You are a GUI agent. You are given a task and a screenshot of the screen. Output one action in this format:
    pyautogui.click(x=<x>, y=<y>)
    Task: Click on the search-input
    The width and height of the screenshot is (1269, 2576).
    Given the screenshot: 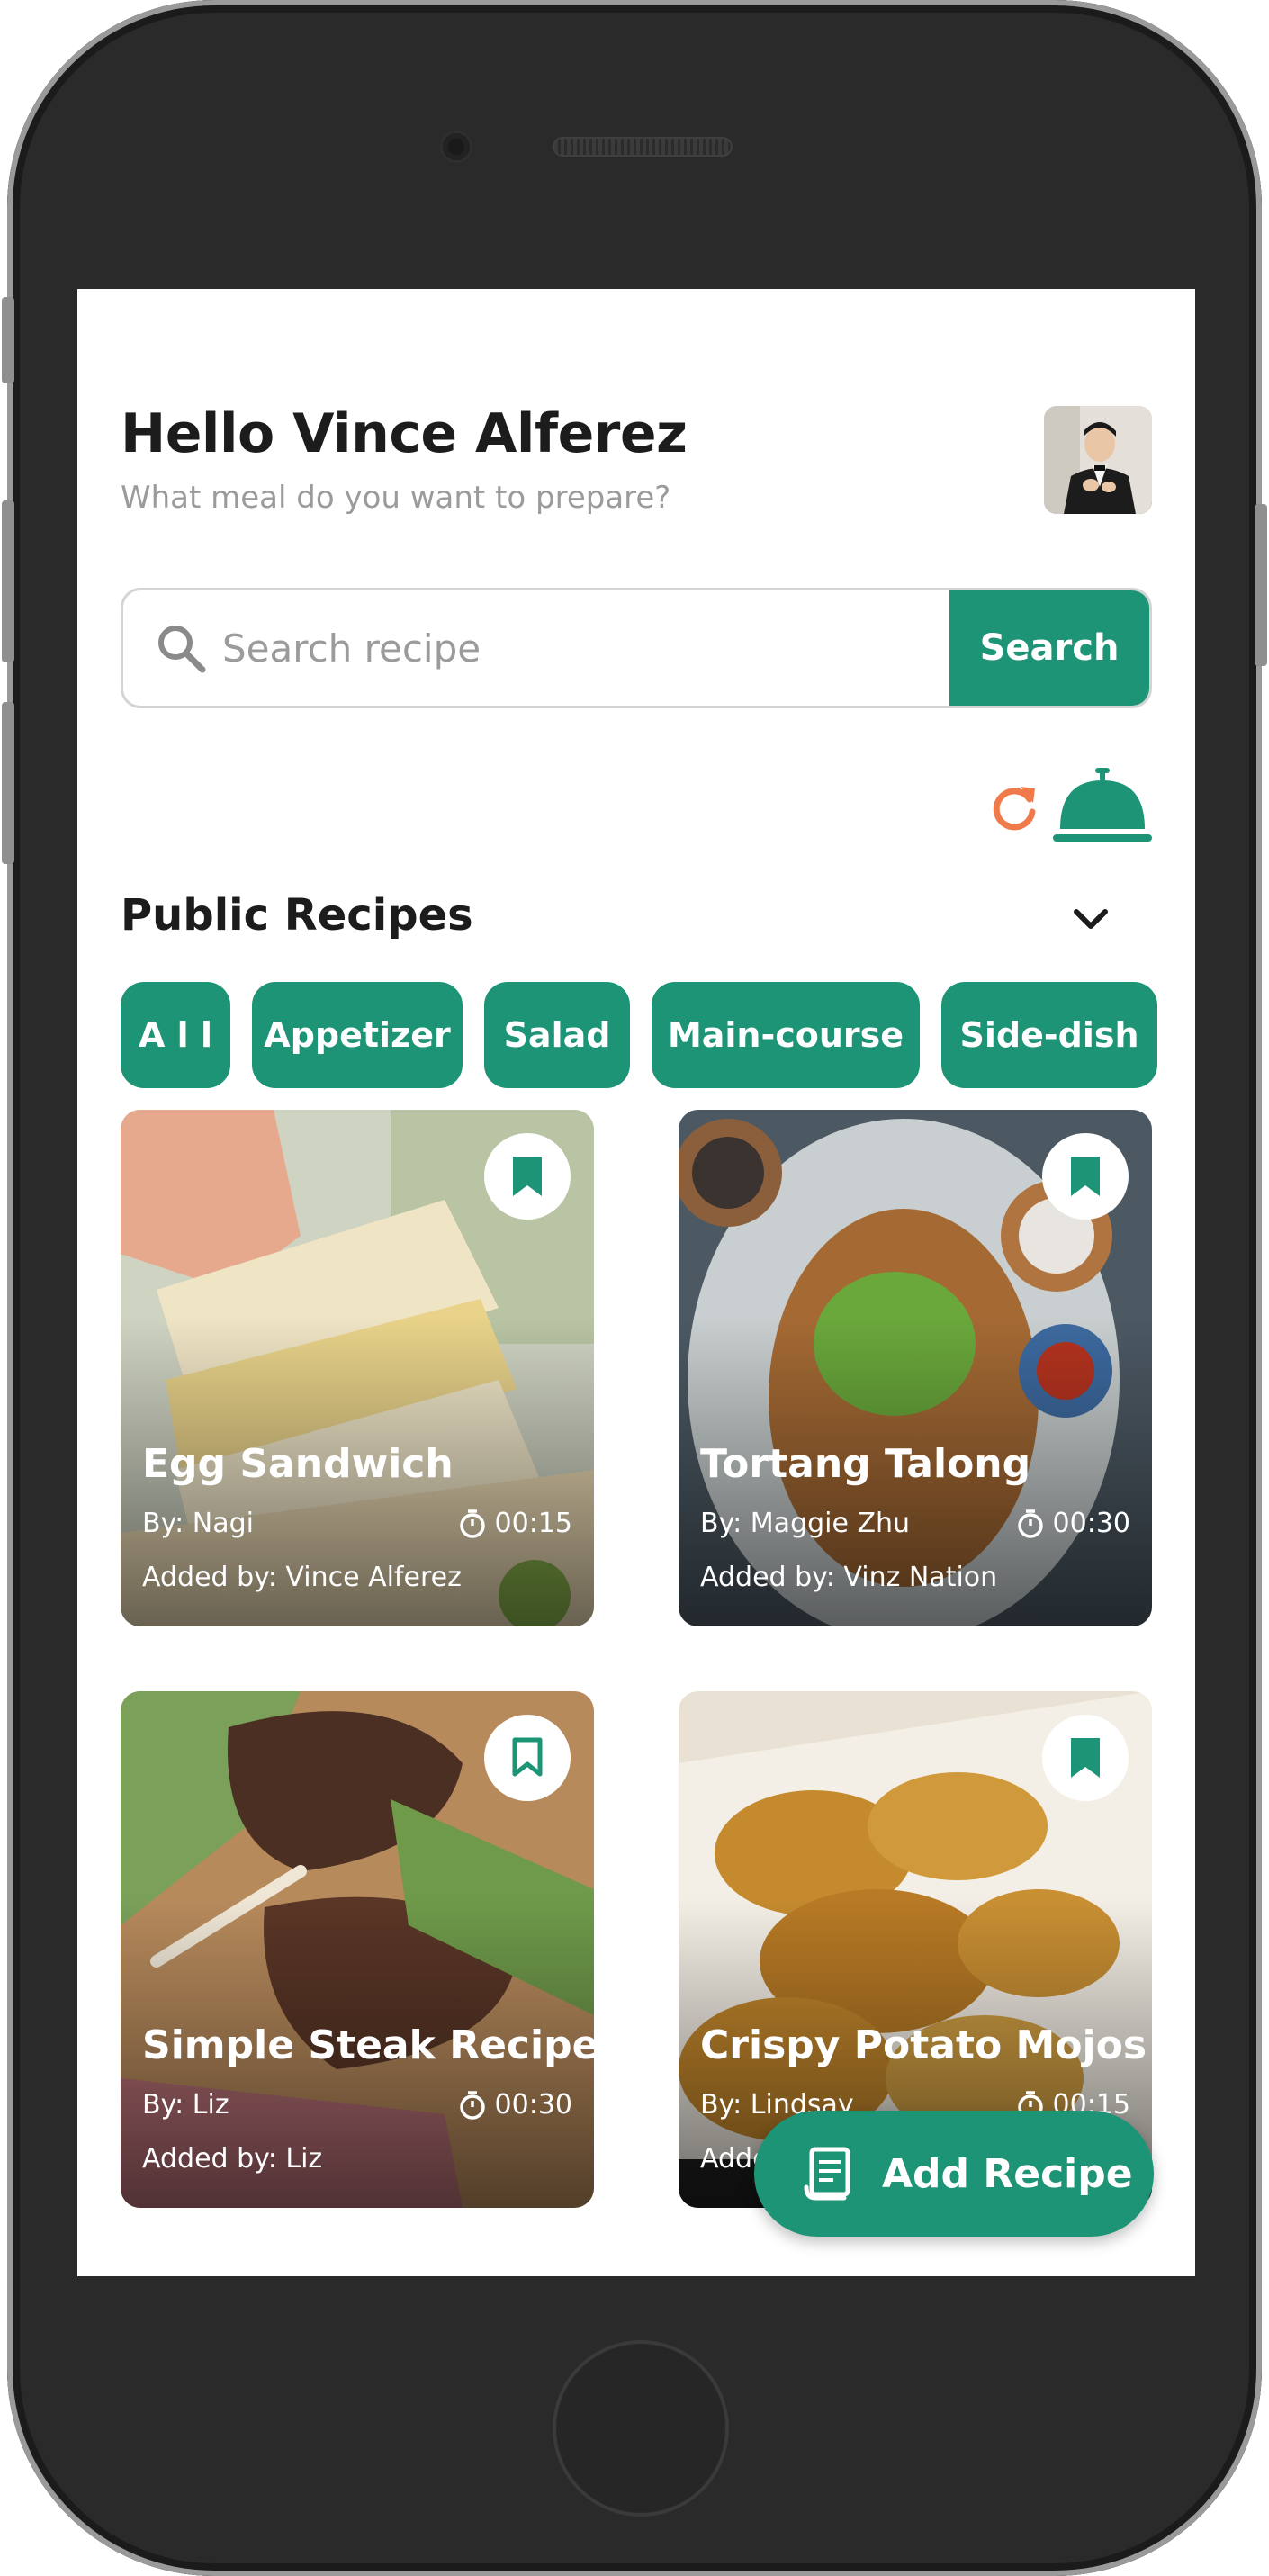 What is the action you would take?
    pyautogui.click(x=564, y=648)
    